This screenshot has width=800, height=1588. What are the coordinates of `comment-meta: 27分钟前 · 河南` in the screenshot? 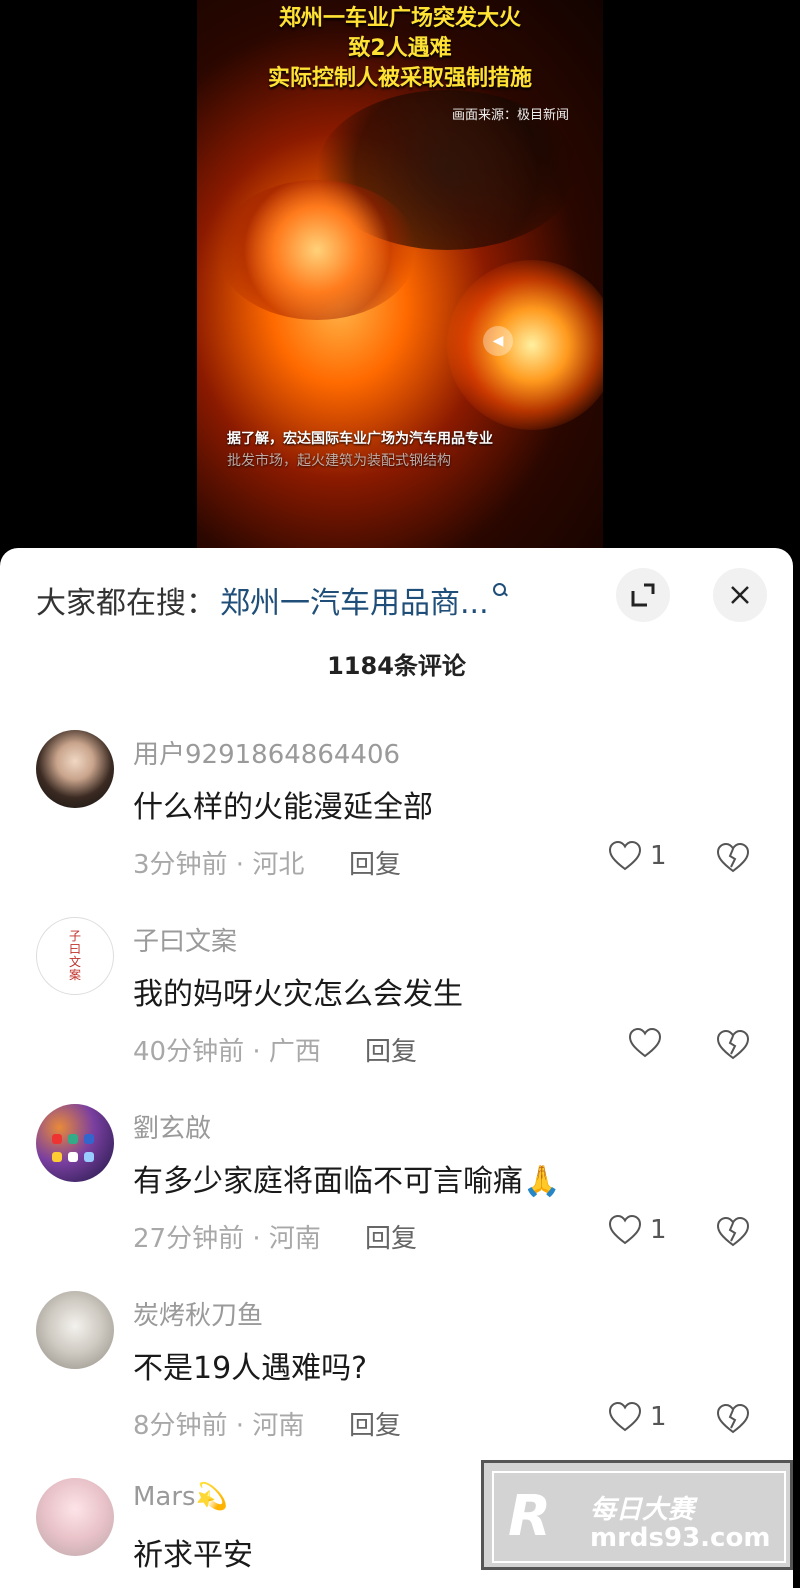 It's located at (227, 1239).